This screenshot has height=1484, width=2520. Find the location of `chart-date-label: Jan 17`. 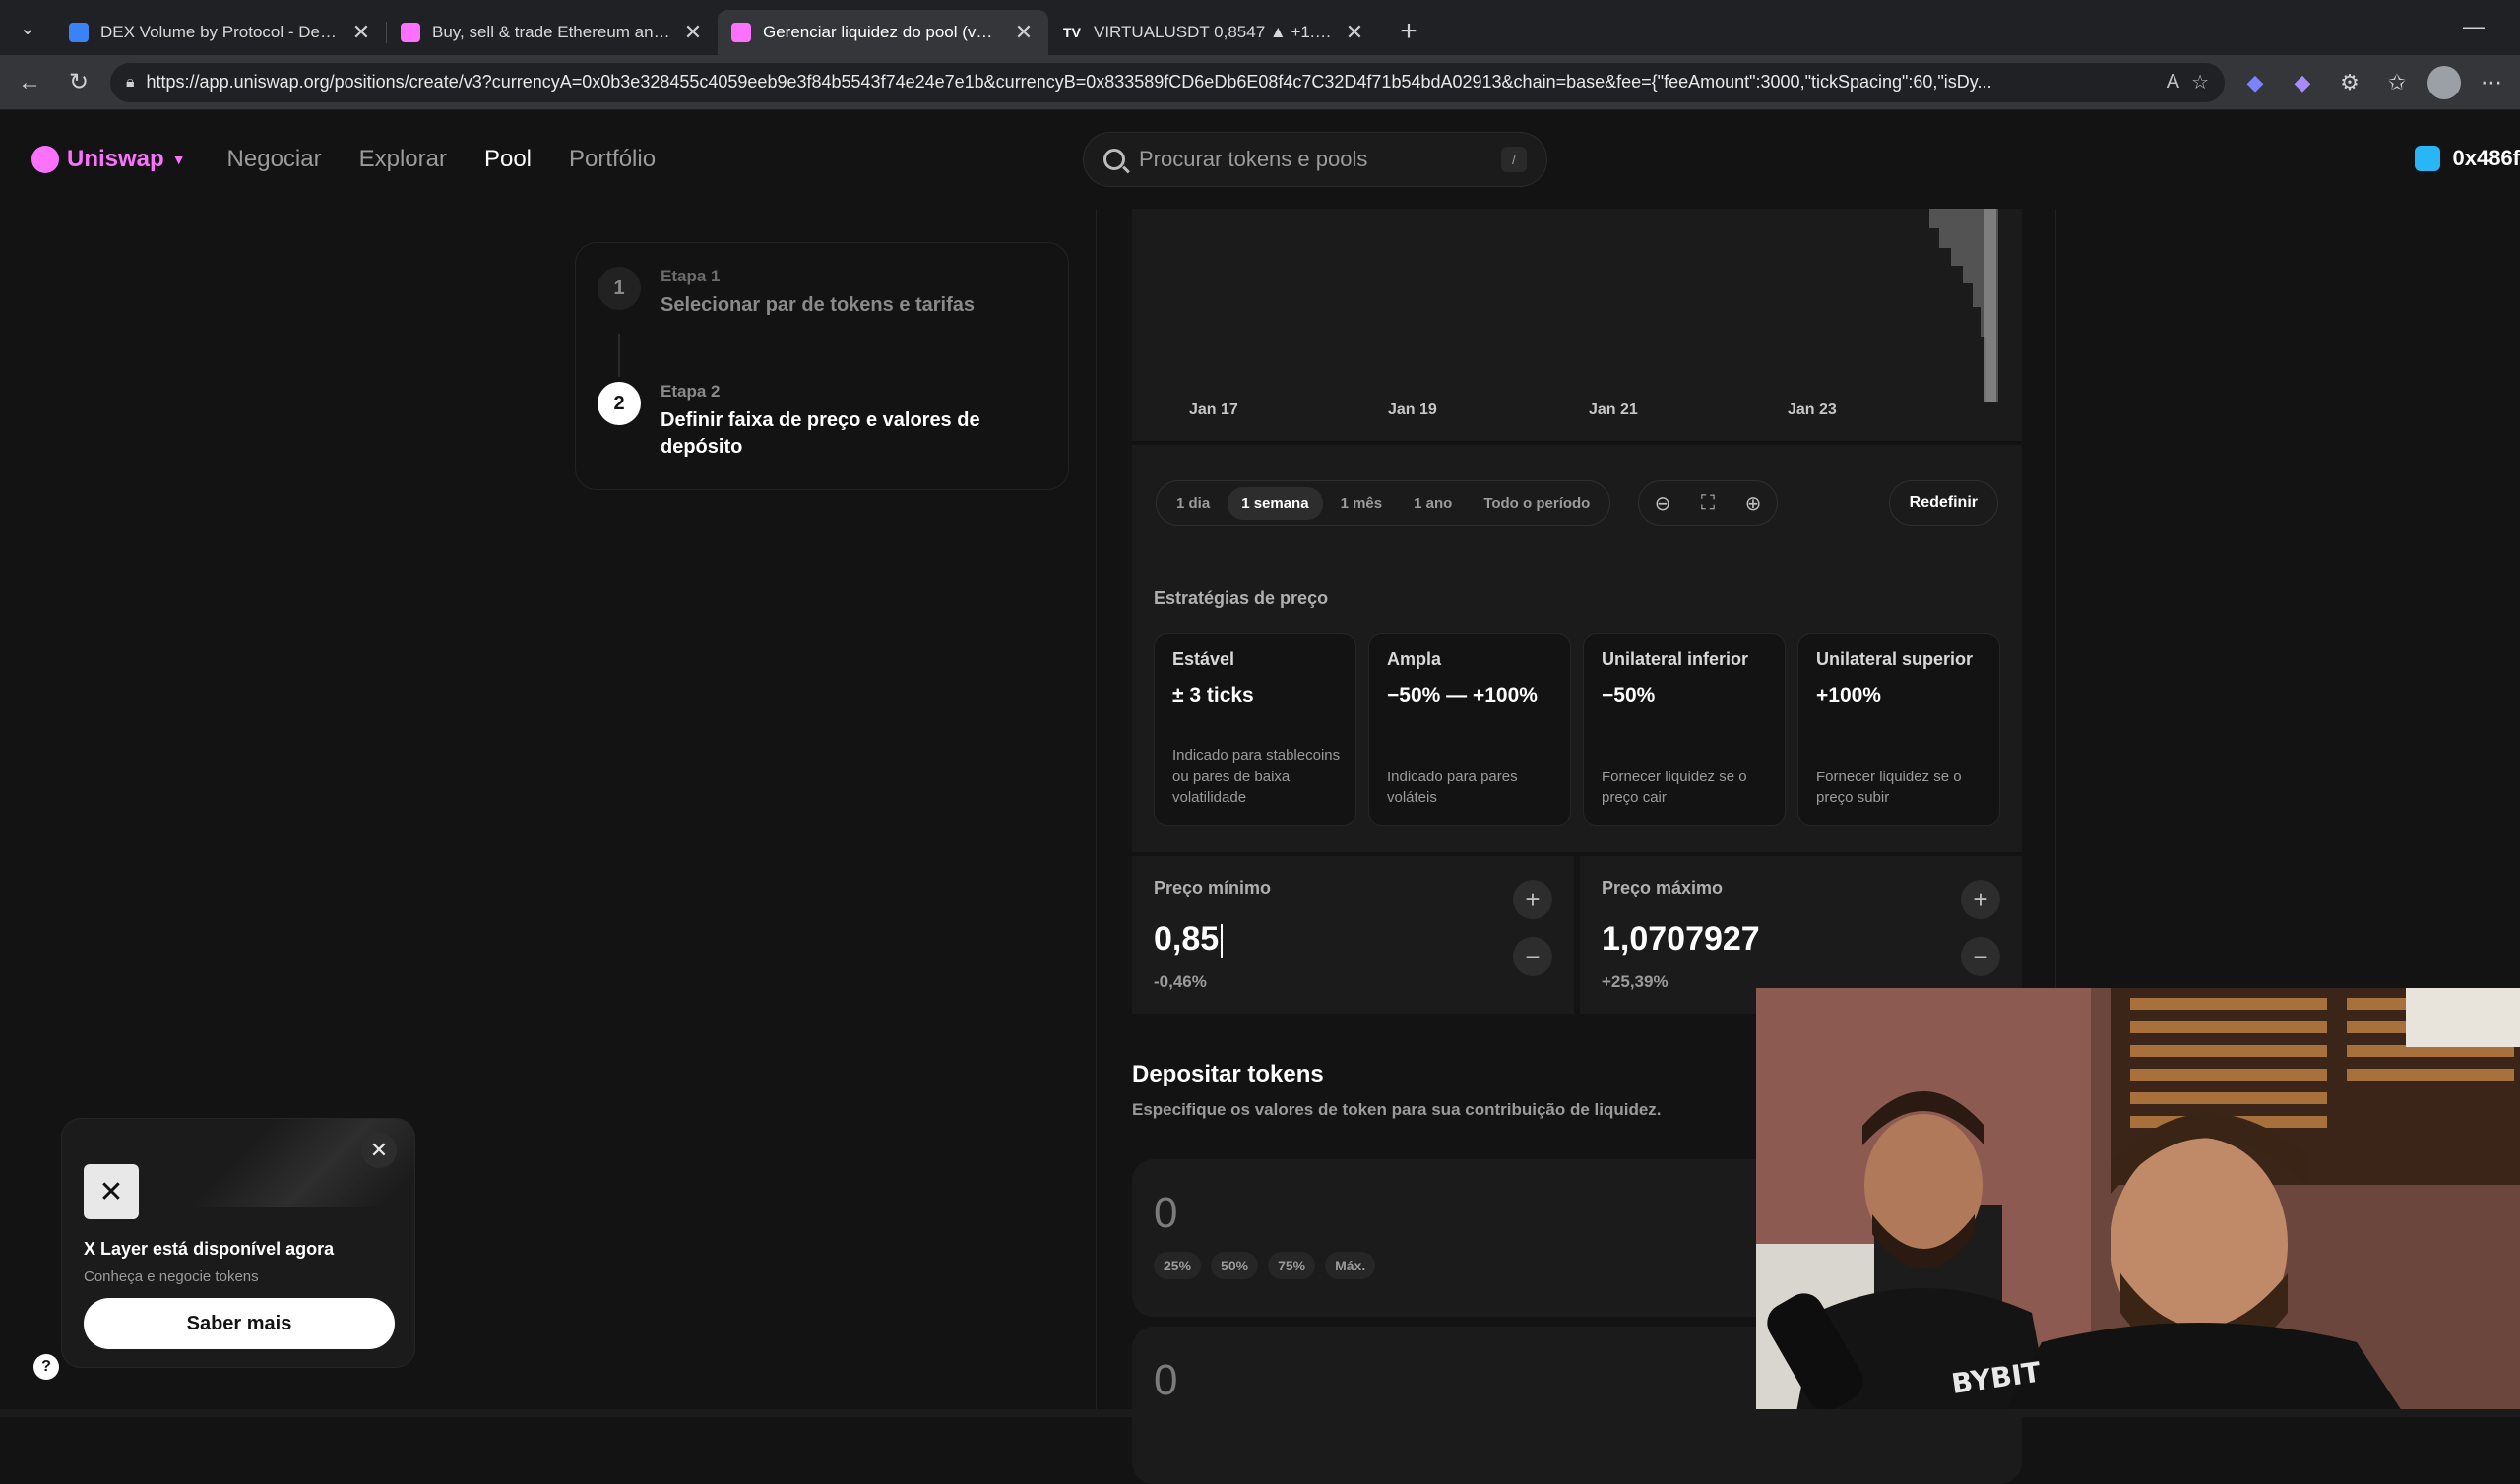

chart-date-label: Jan 17 is located at coordinates (1213, 410).